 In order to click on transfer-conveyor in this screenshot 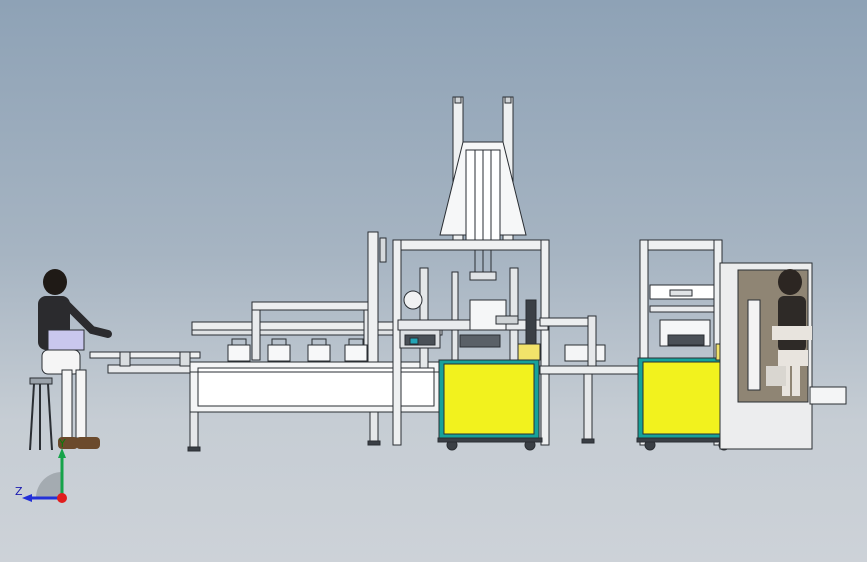, I will do `click(591, 379)`.